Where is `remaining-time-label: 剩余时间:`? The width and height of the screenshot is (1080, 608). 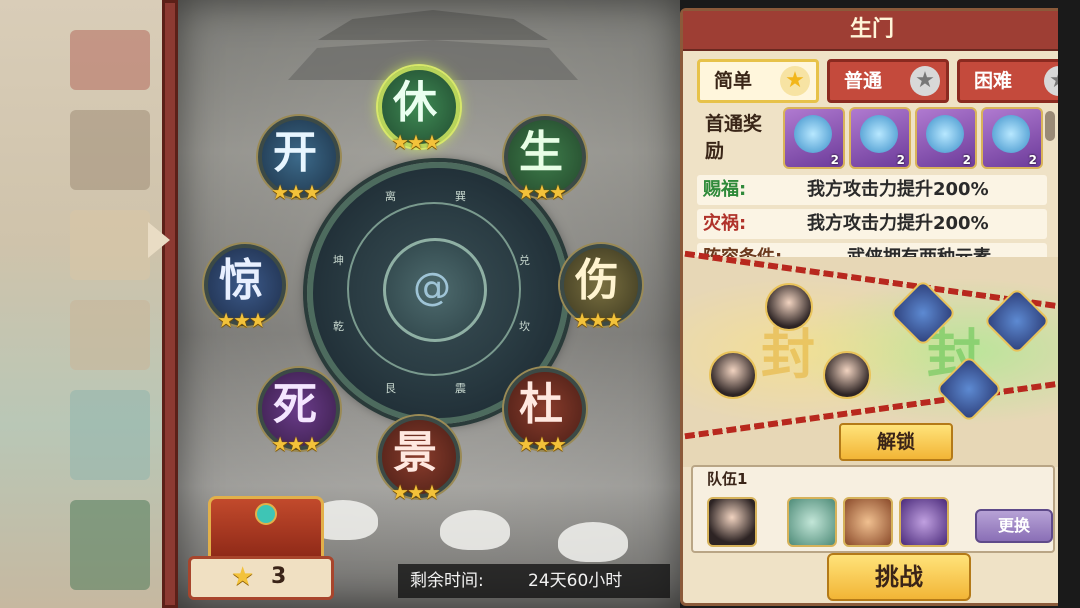 remaining-time-label: 剩余时间: is located at coordinates (447, 581).